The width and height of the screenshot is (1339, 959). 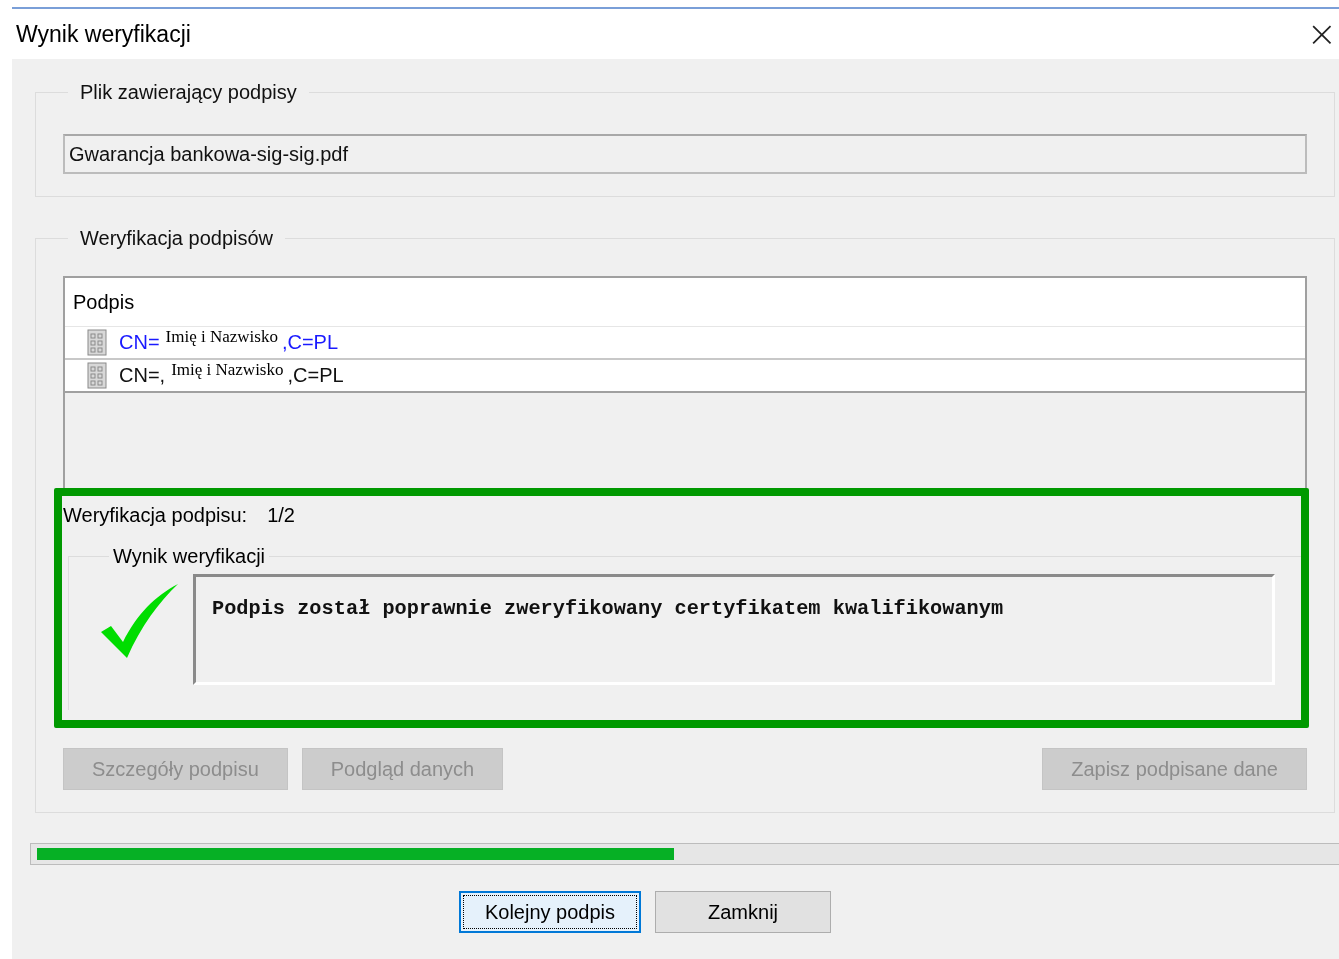 What do you see at coordinates (685, 302) in the screenshot?
I see `column-header: Podpis` at bounding box center [685, 302].